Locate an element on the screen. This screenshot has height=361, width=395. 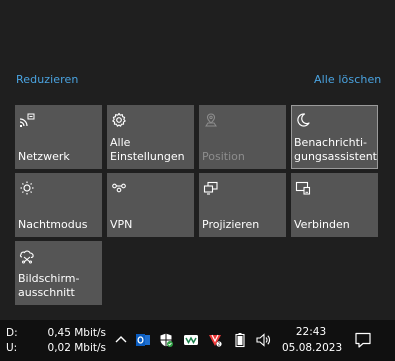
brightness-icon is located at coordinates (27, 188).